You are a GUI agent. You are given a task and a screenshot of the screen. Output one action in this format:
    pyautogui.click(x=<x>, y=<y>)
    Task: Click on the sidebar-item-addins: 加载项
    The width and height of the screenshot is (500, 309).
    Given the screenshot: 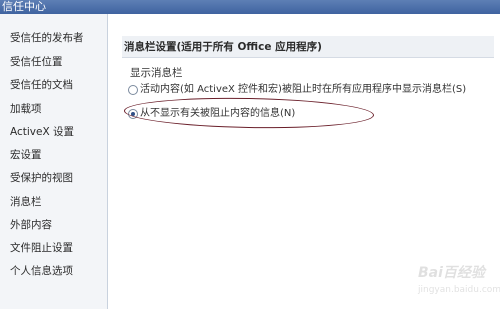 What is the action you would take?
    pyautogui.click(x=26, y=109)
    